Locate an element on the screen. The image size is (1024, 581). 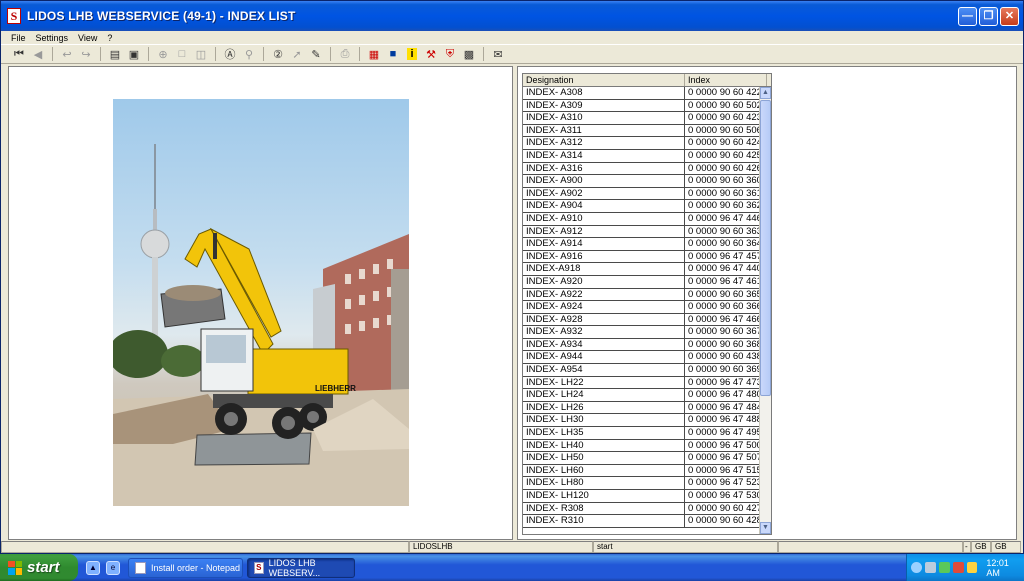
help-icon: ② is located at coordinates (278, 54).